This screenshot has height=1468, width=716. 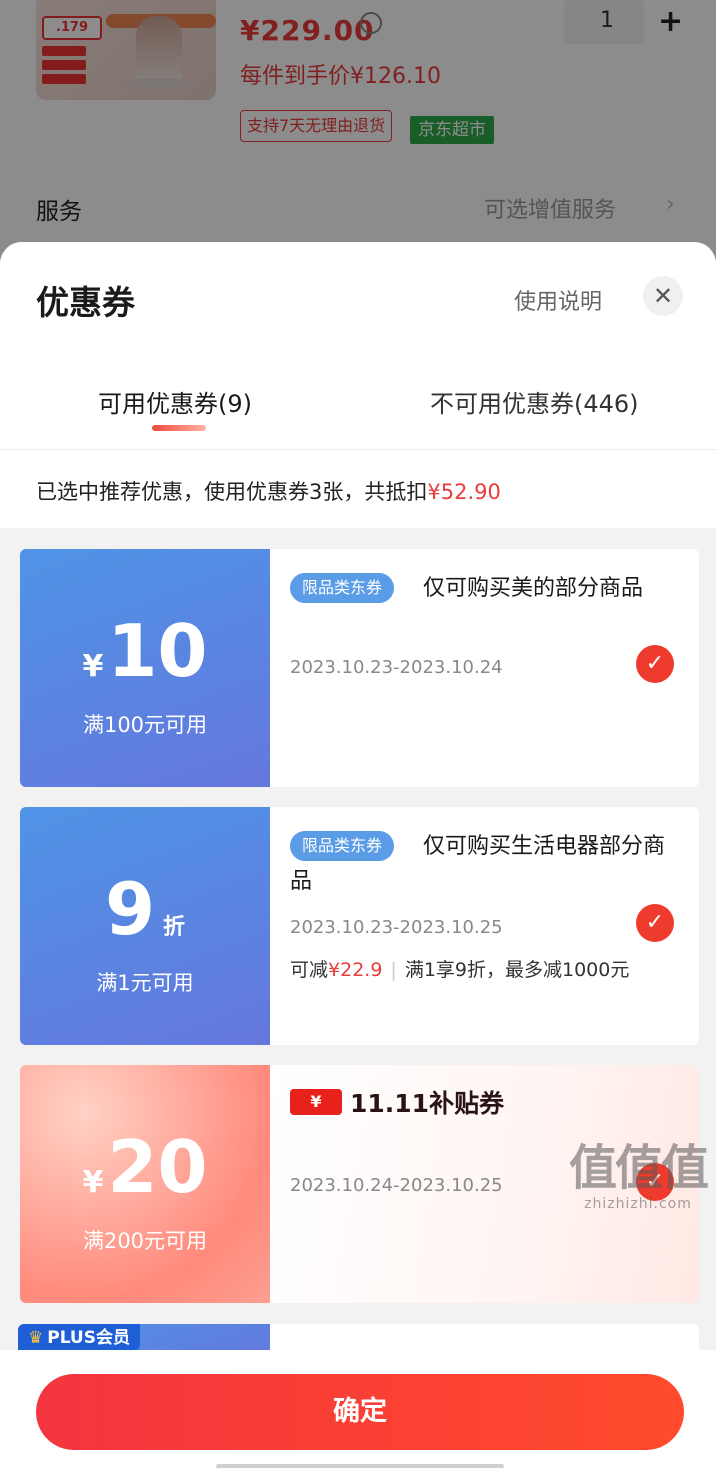 I want to click on yen-box-icon: ¥, so click(x=316, y=1102).